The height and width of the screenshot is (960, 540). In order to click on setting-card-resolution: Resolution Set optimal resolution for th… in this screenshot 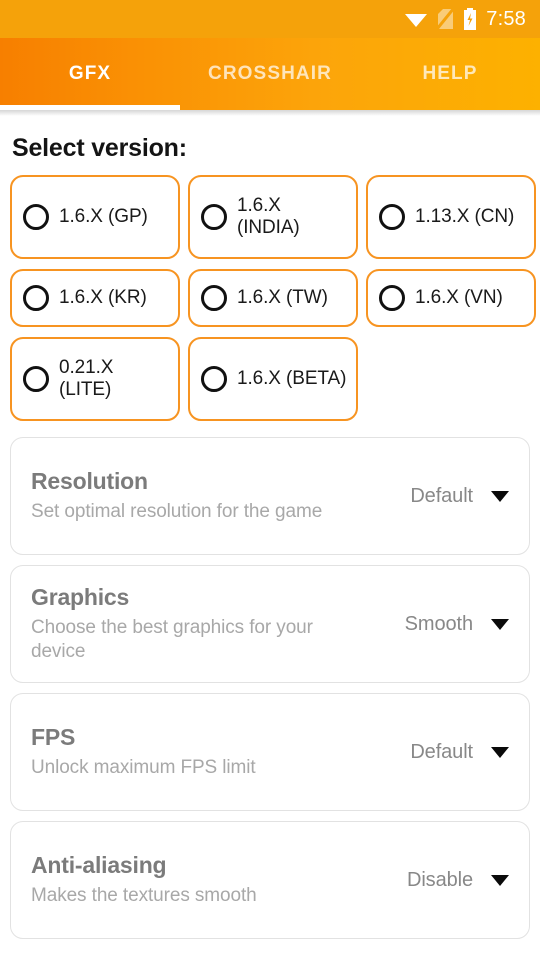, I will do `click(270, 496)`.